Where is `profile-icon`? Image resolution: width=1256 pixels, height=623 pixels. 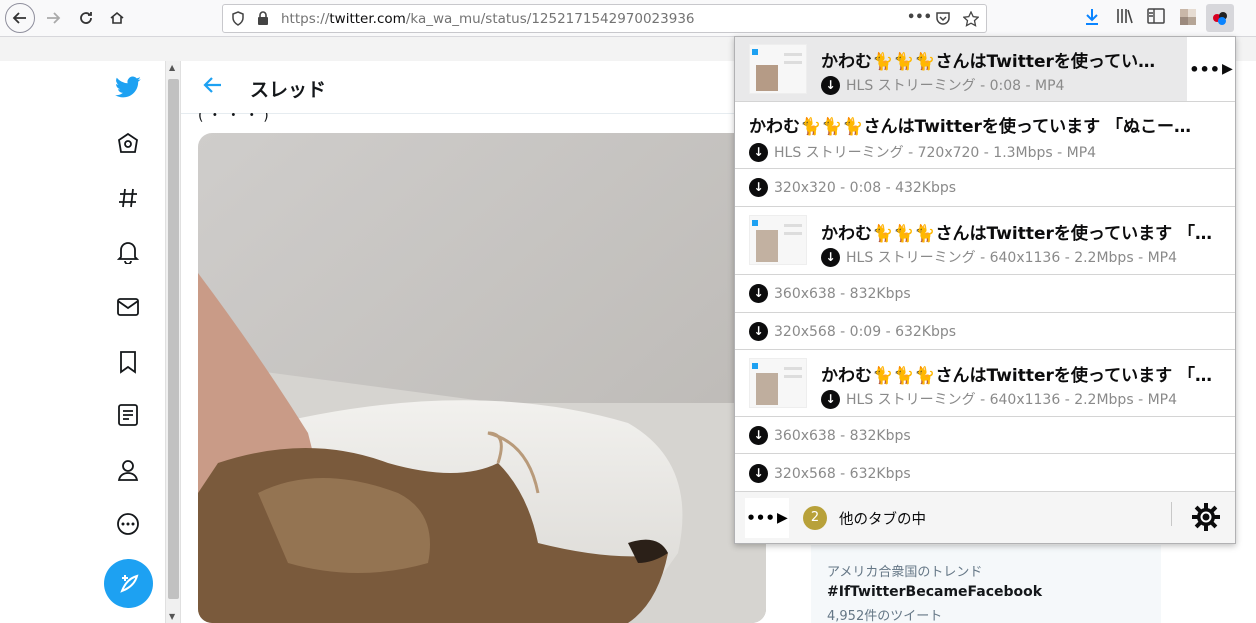
profile-icon is located at coordinates (128, 470).